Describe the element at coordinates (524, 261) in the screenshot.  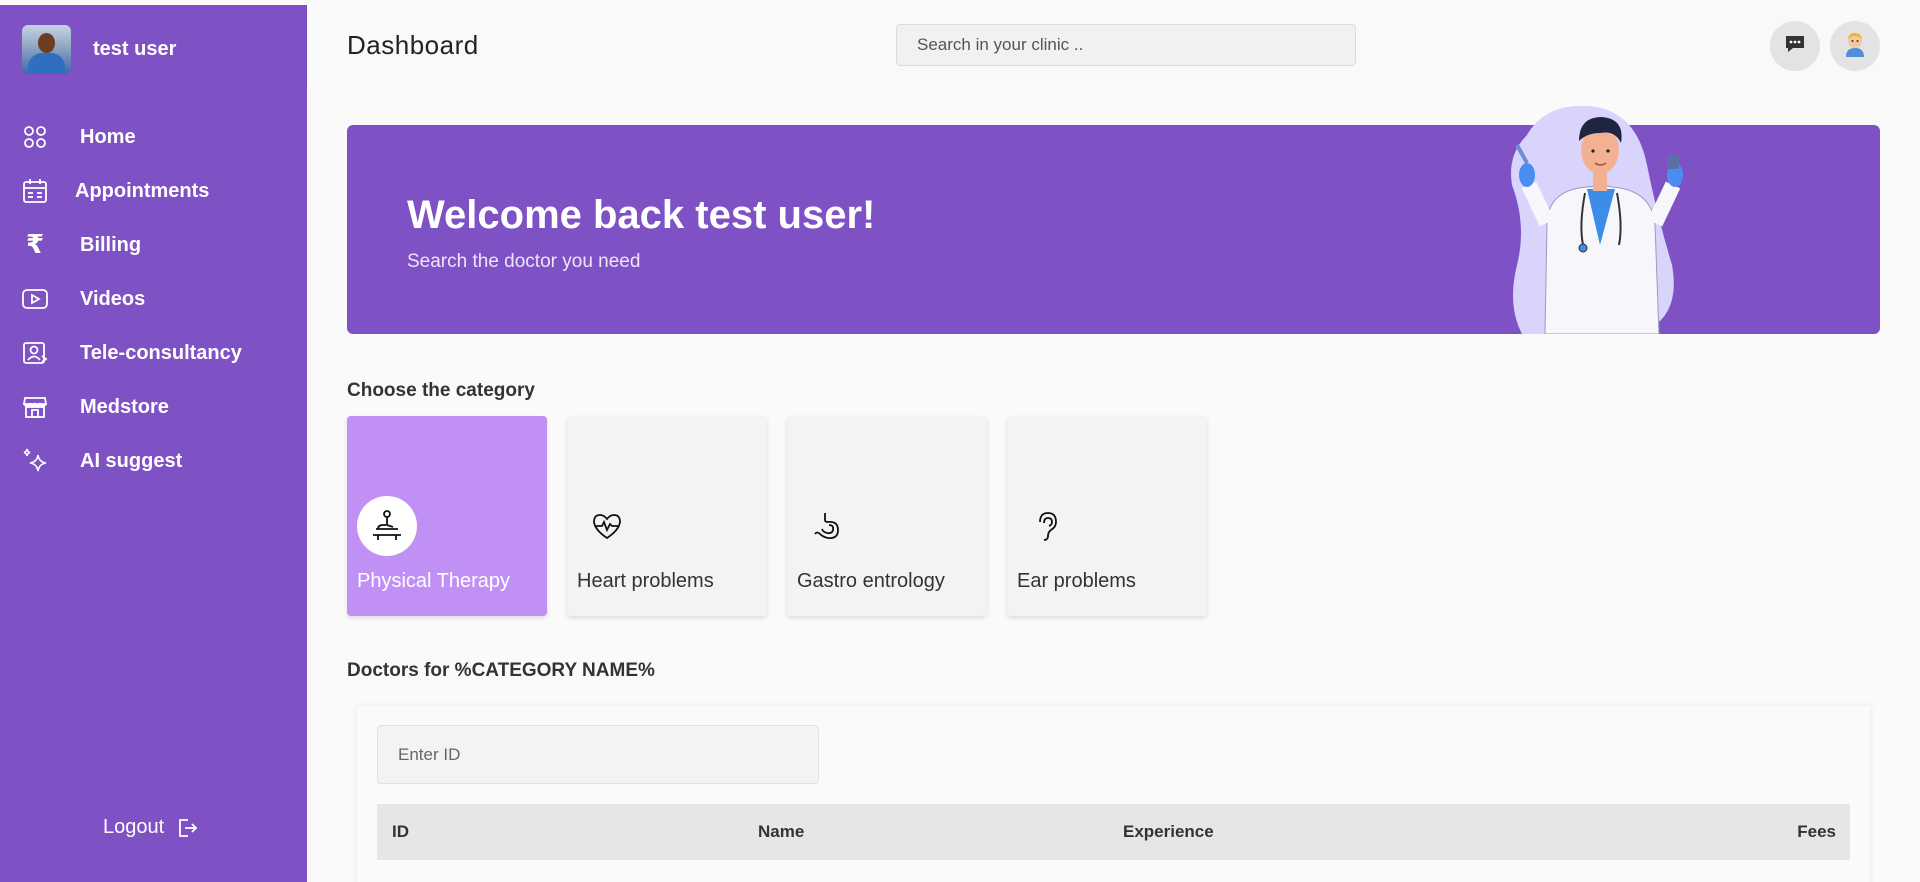
I see `welcome-subtitle: Search the doctor you need` at that location.